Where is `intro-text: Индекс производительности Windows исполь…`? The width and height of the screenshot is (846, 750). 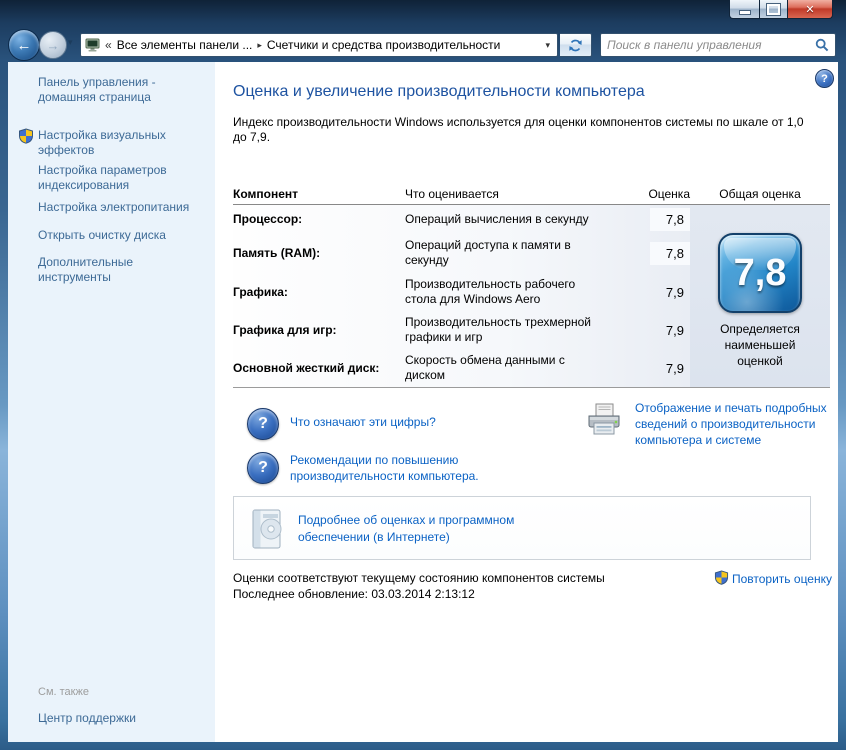
intro-text: Индекс производительности Windows исполь… is located at coordinates (518, 129).